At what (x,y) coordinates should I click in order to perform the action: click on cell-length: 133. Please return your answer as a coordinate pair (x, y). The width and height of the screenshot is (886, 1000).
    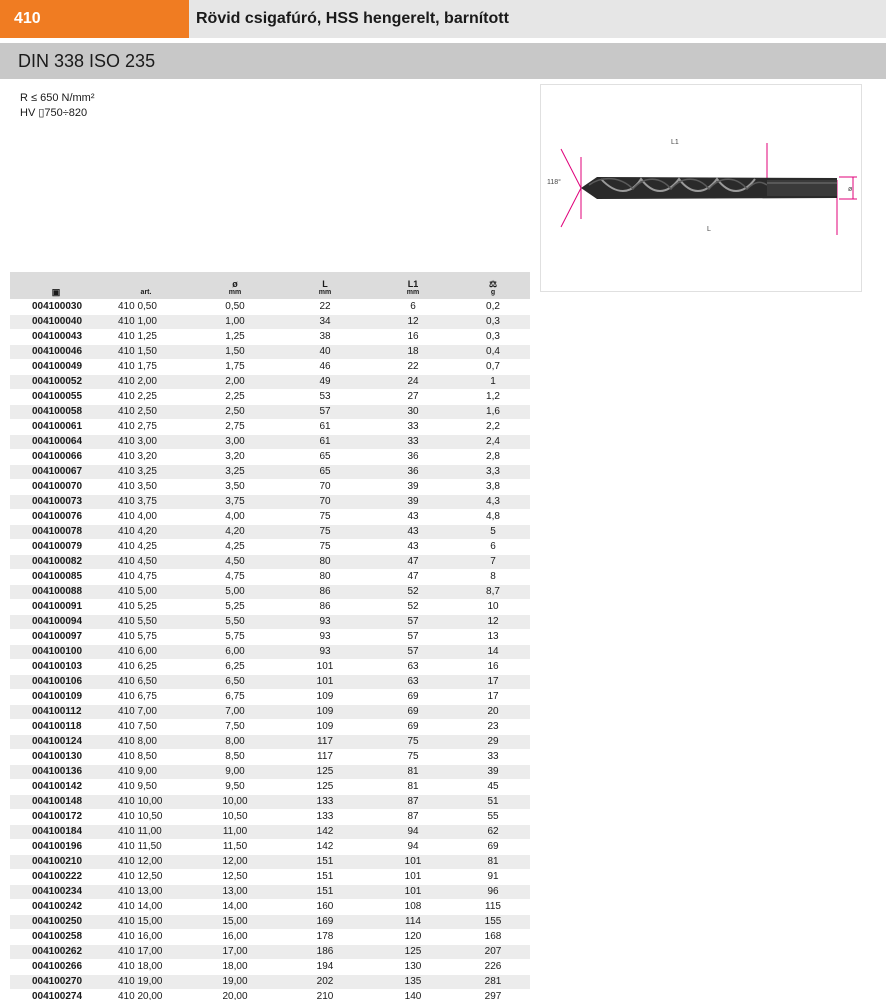
    Looking at the image, I should click on (325, 801).